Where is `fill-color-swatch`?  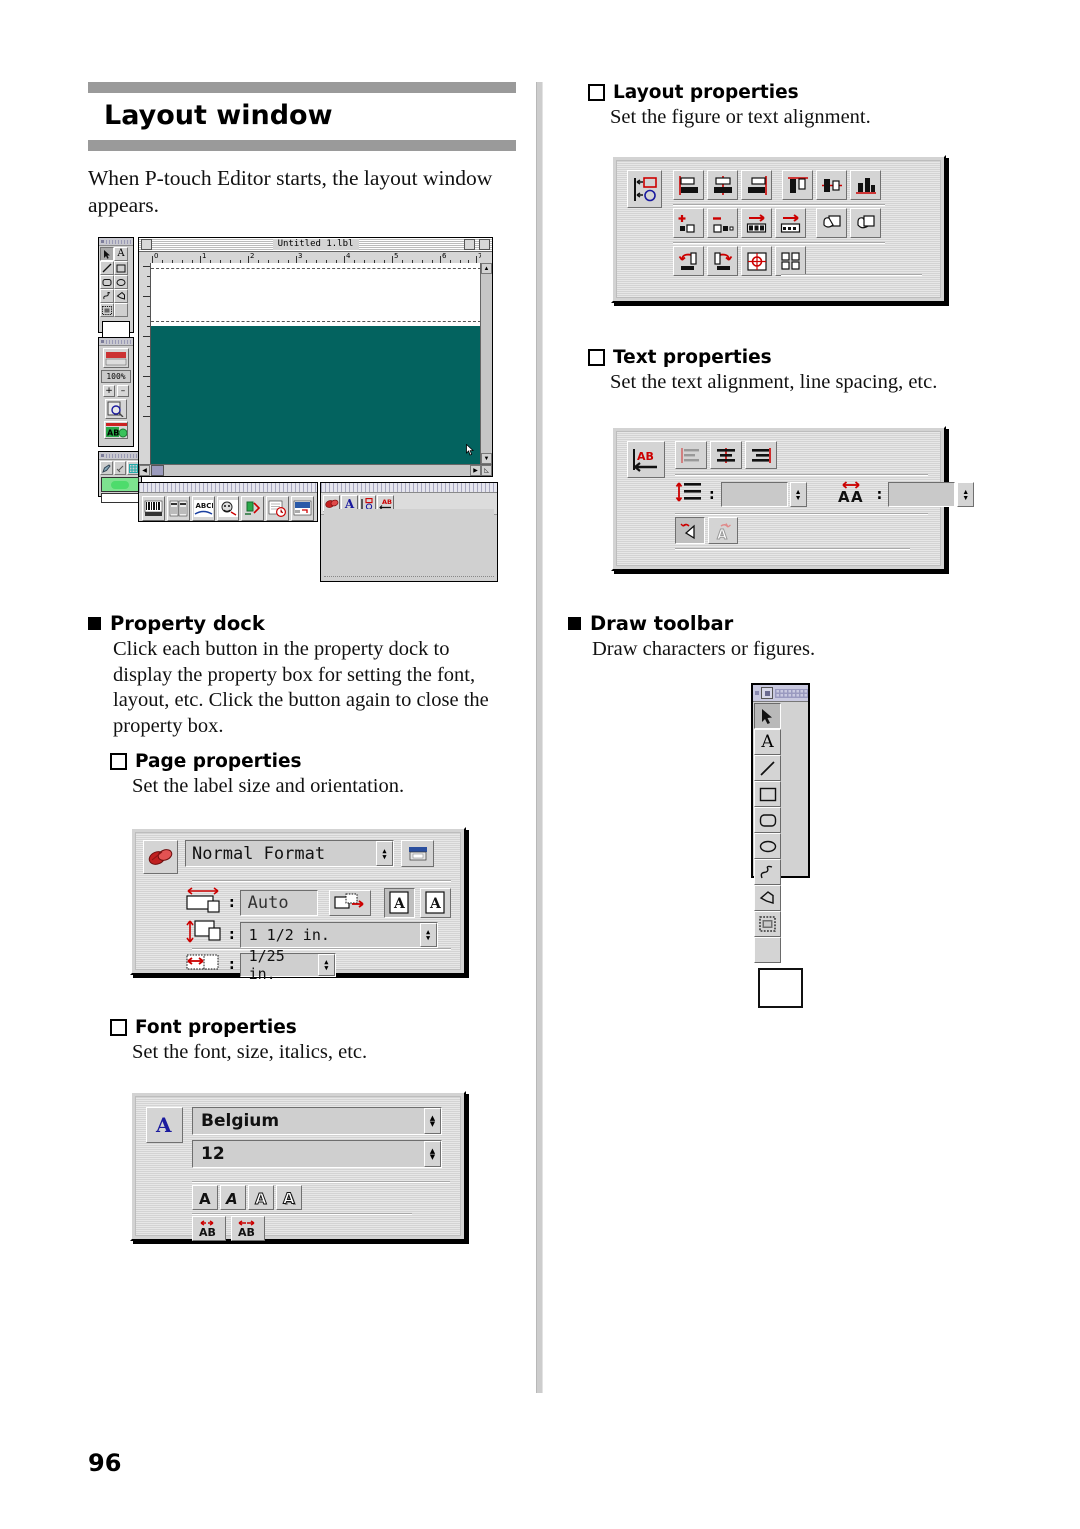
fill-color-swatch is located at coordinates (780, 988).